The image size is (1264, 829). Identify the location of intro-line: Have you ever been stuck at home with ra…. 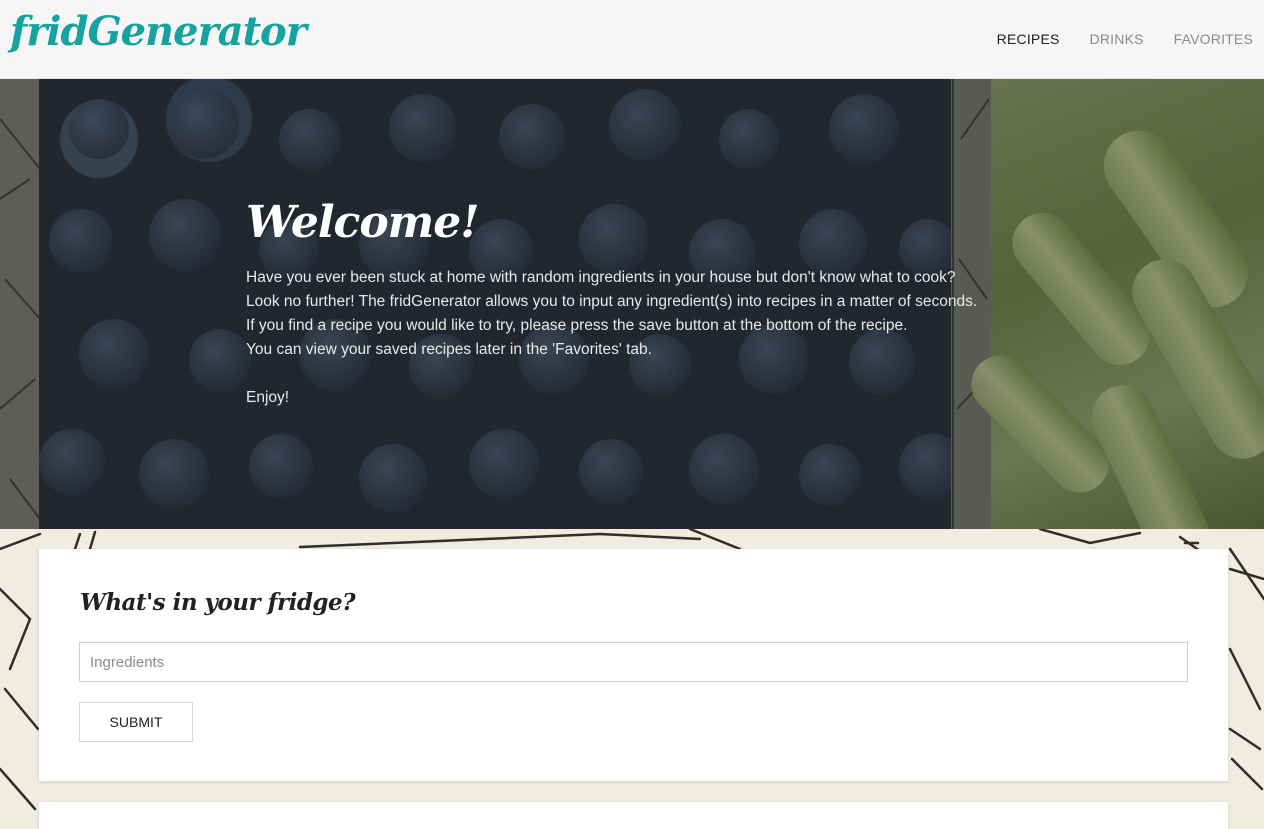
(601, 277).